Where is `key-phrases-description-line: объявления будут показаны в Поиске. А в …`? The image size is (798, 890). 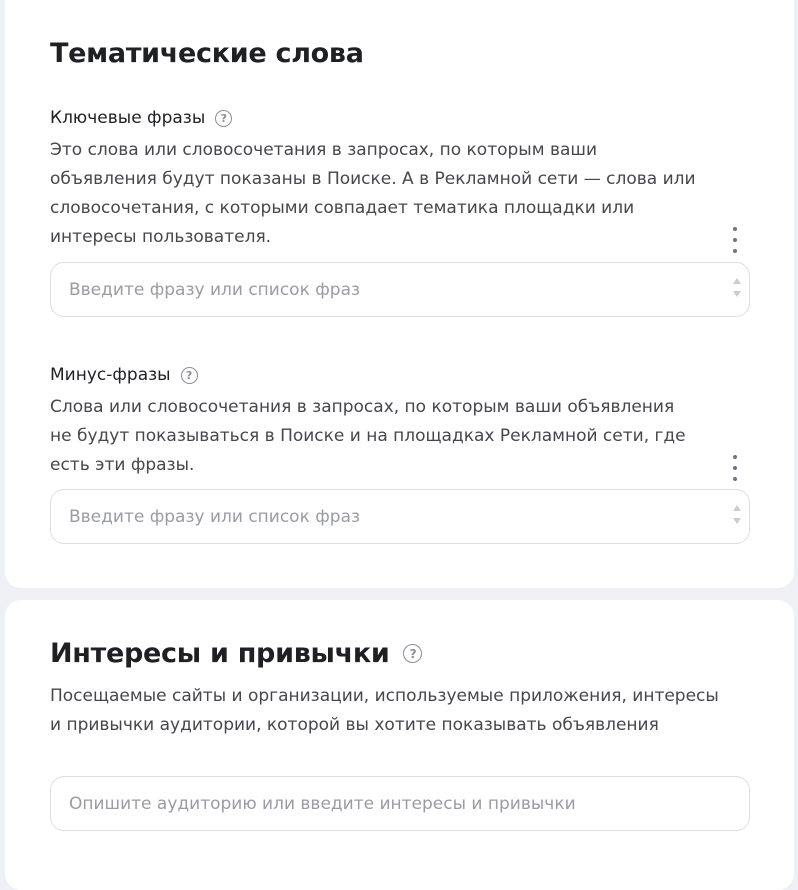 key-phrases-description-line: объявления будут показаны в Поиске. А в … is located at coordinates (373, 179).